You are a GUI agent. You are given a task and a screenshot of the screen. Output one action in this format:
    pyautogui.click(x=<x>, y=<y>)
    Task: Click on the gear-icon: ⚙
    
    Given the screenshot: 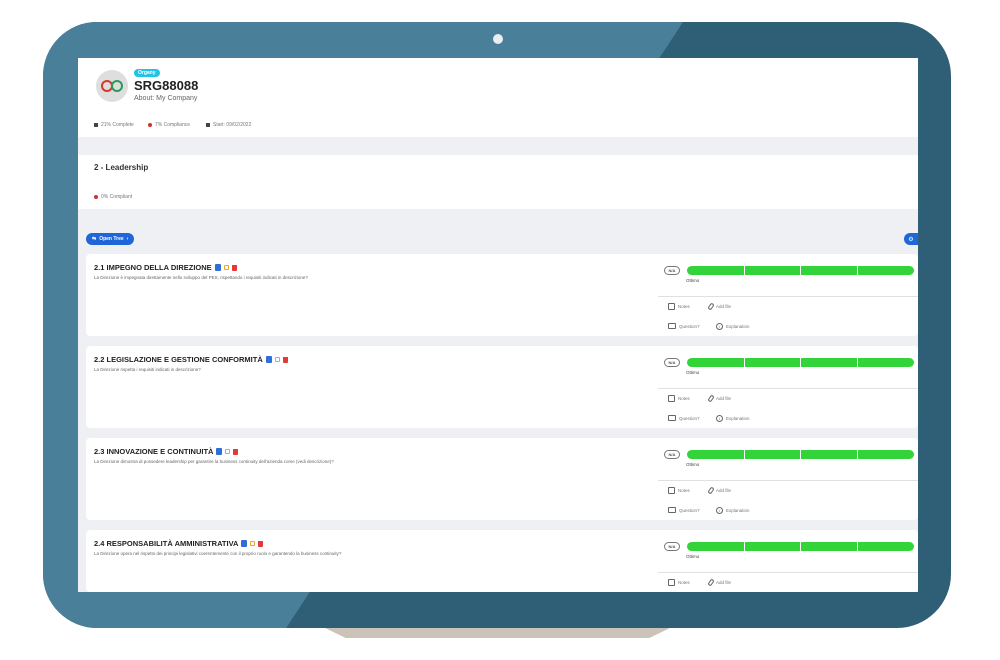 What is the action you would take?
    pyautogui.click(x=911, y=239)
    